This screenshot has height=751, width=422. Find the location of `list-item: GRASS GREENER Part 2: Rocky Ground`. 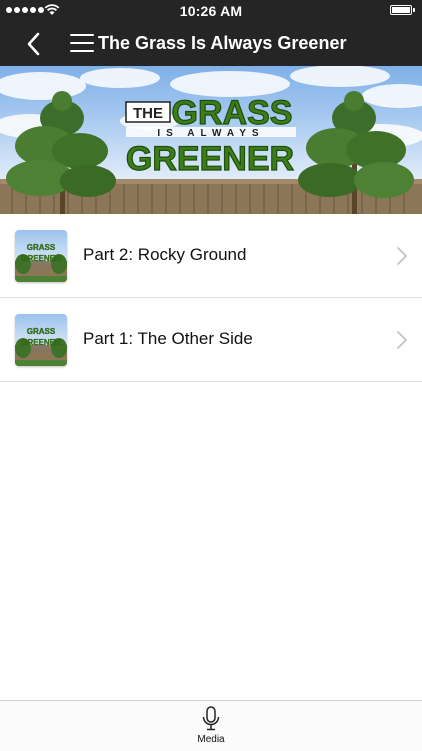

list-item: GRASS GREENER Part 2: Rocky Ground is located at coordinates (211, 256).